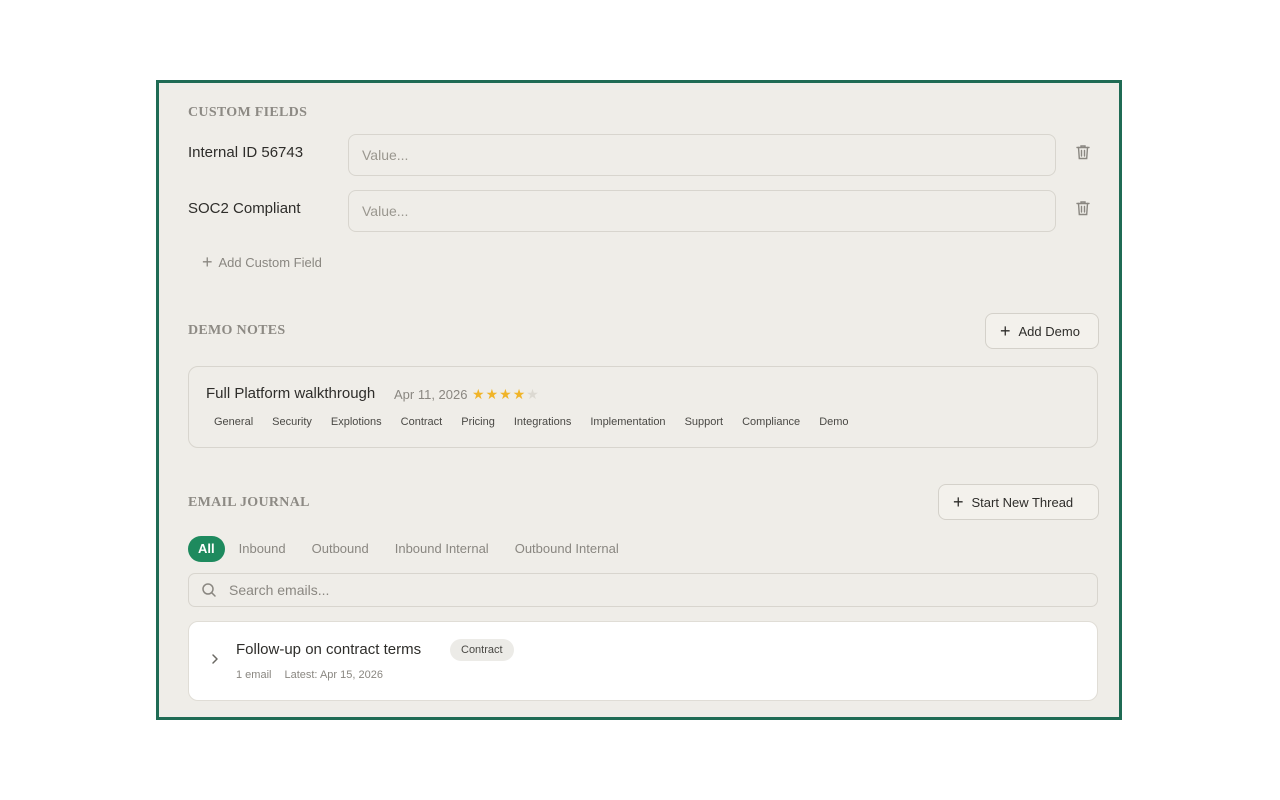 This screenshot has width=1280, height=800. I want to click on email-search-box, so click(643, 590).